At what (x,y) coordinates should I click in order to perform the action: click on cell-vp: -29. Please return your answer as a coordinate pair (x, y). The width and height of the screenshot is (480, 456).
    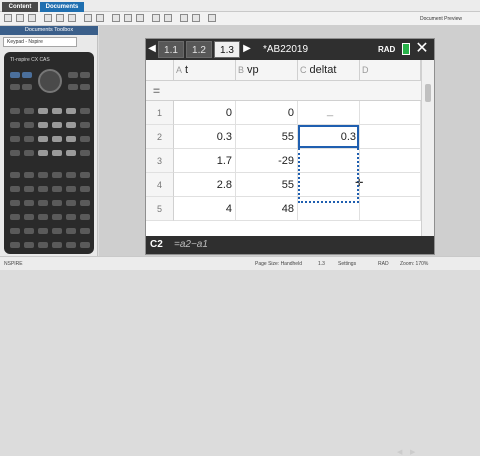
    Looking at the image, I should click on (267, 161).